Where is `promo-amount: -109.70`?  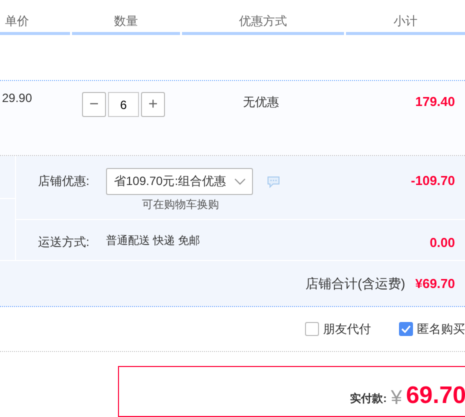 promo-amount: -109.70 is located at coordinates (432, 180).